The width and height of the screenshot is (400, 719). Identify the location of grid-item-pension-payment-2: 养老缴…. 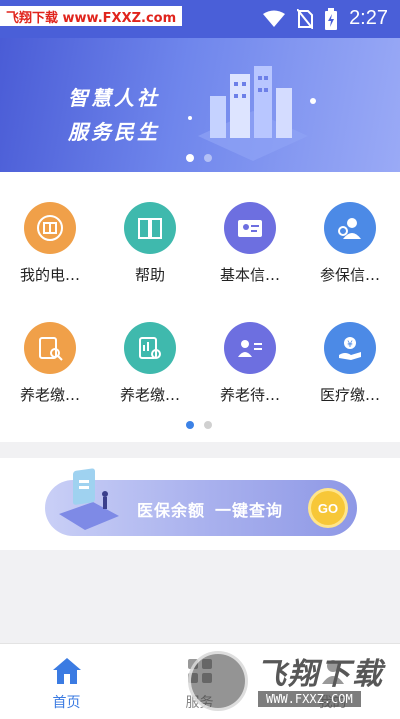
(150, 363).